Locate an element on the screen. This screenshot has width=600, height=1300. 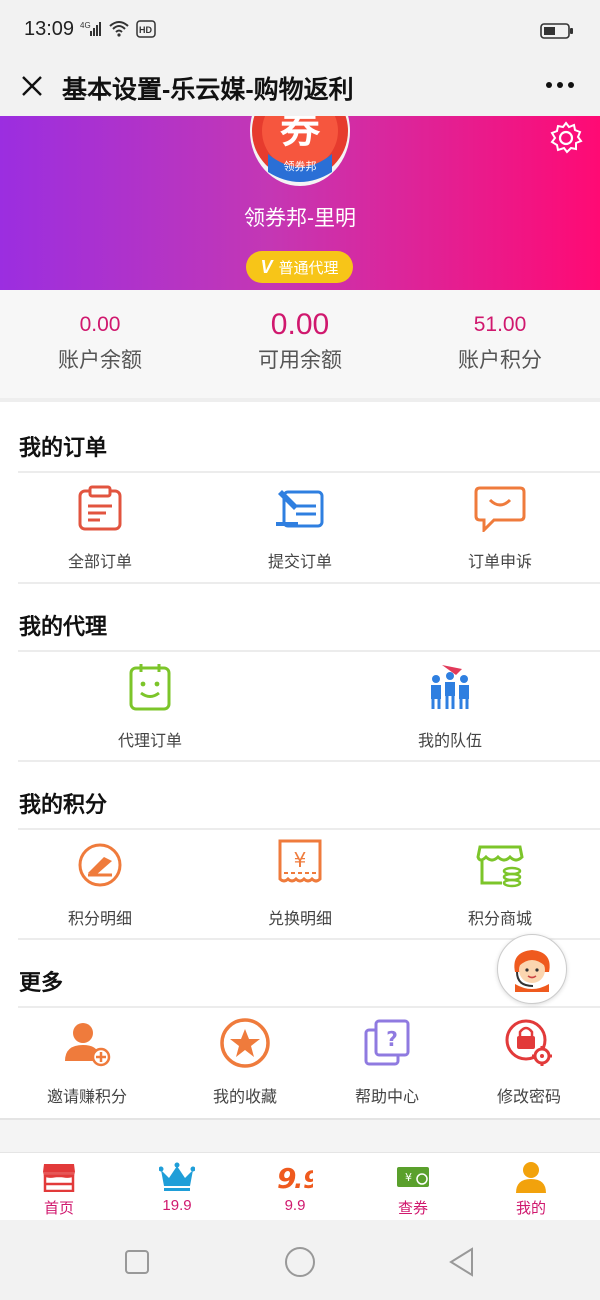
lock-icon is located at coordinates (529, 1043).